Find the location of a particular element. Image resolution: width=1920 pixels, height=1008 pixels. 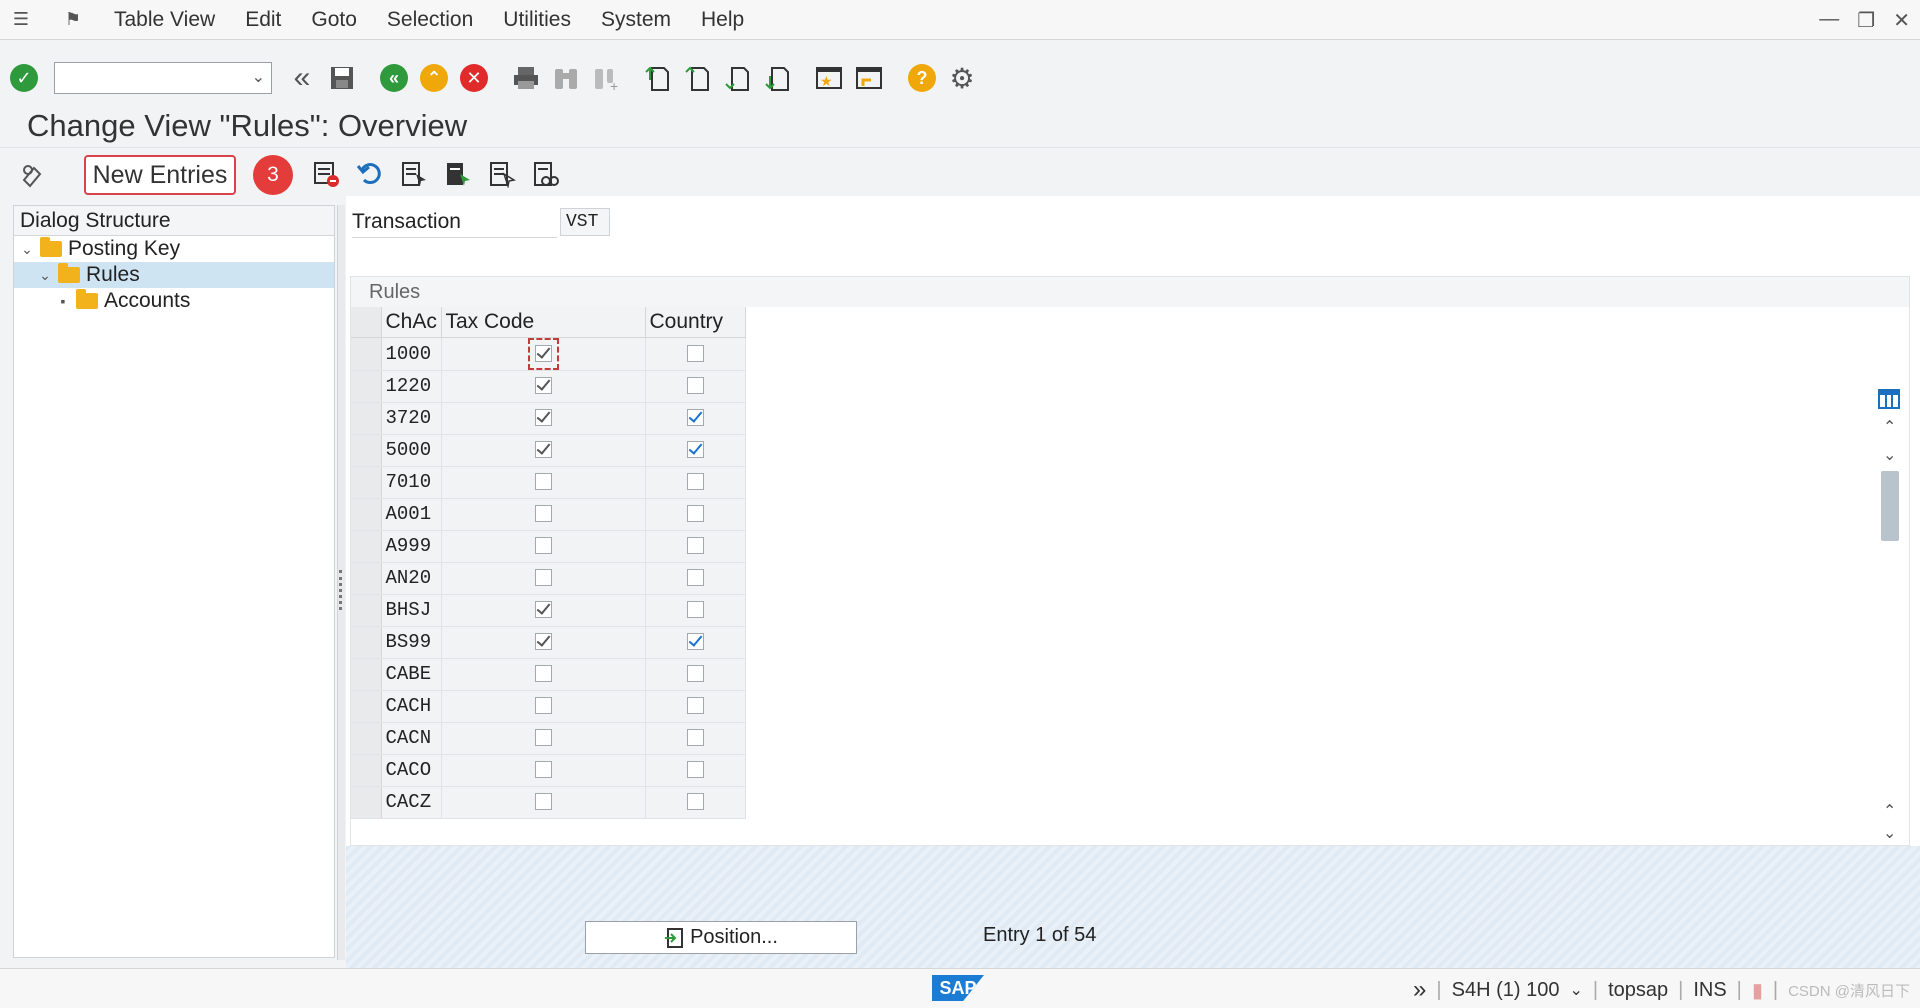

shortcut-button is located at coordinates (870, 78).